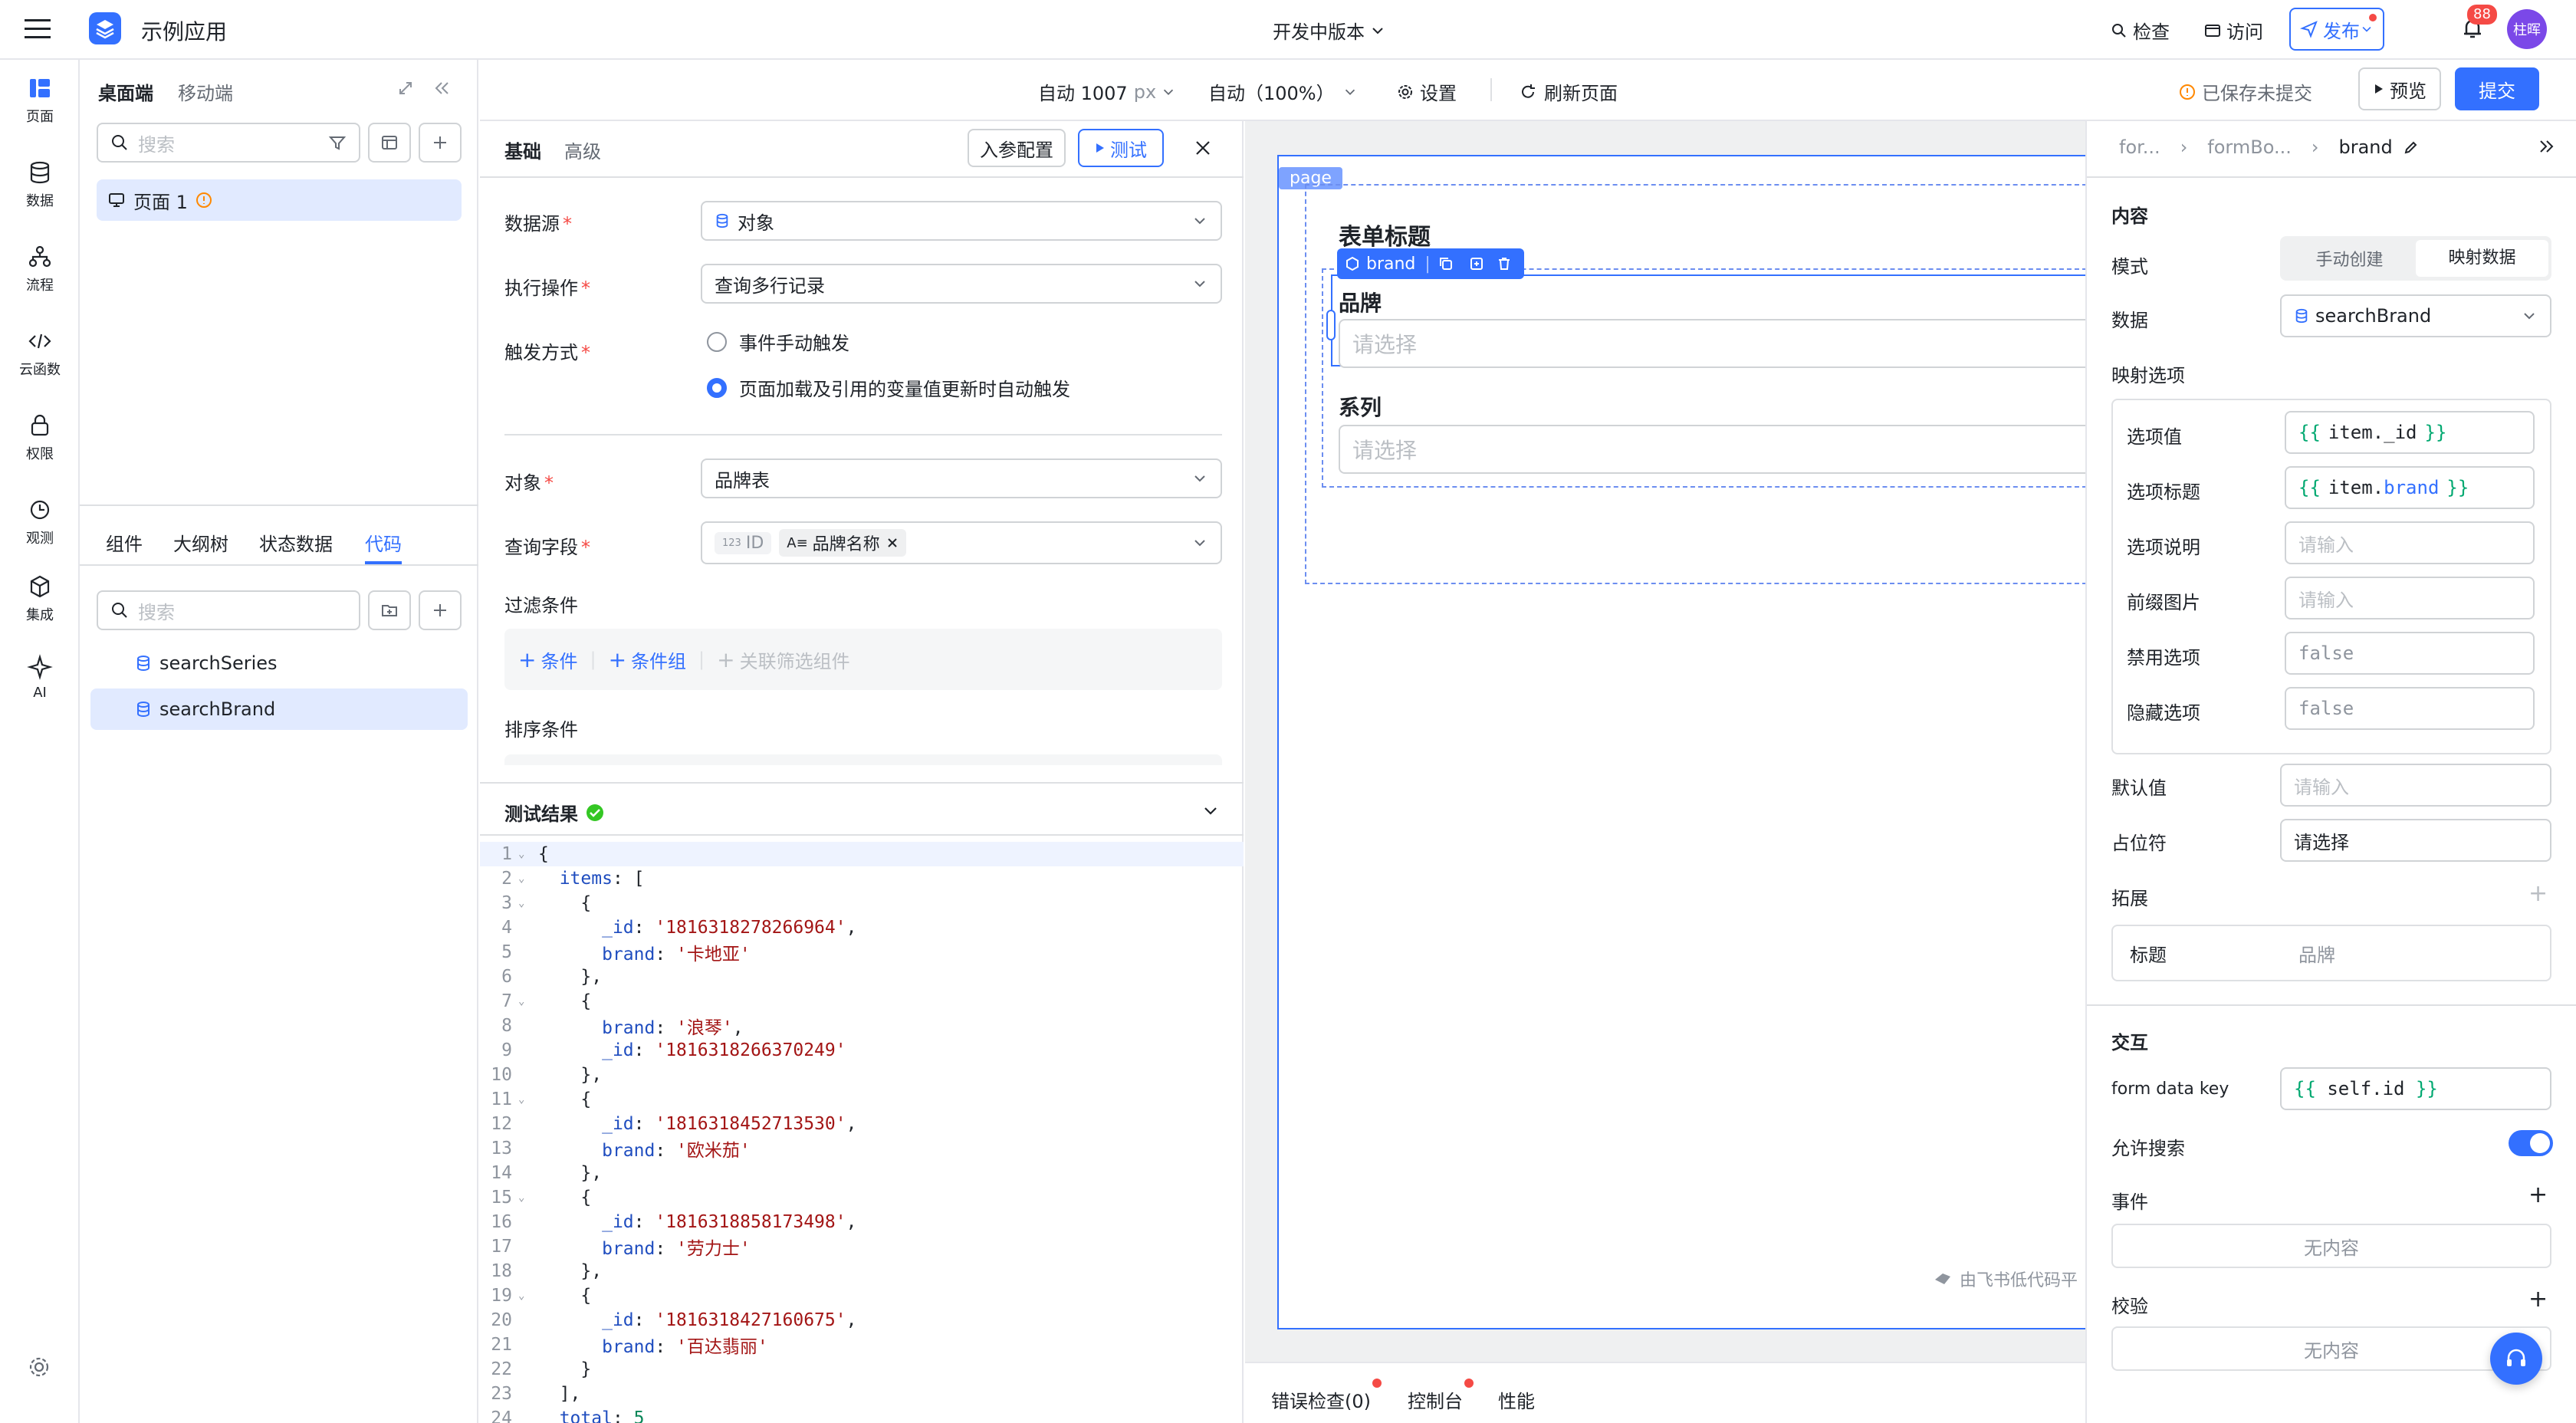  What do you see at coordinates (1331, 325) in the screenshot?
I see `drag-handle` at bounding box center [1331, 325].